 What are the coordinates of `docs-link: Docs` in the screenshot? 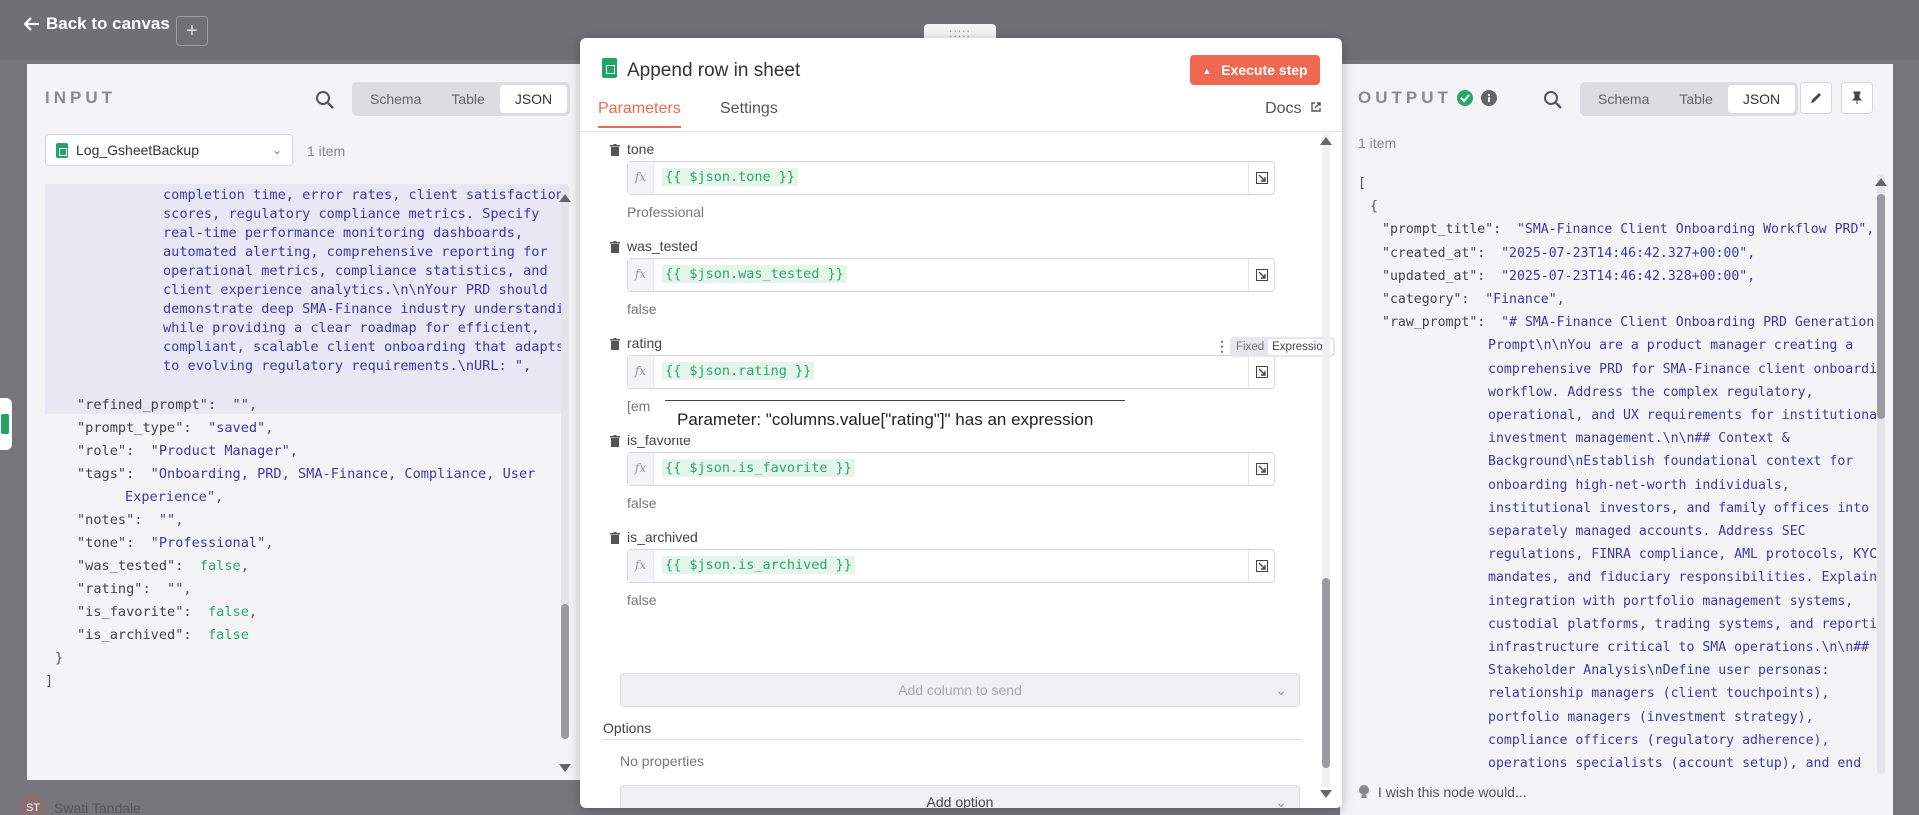 It's located at (1293, 109).